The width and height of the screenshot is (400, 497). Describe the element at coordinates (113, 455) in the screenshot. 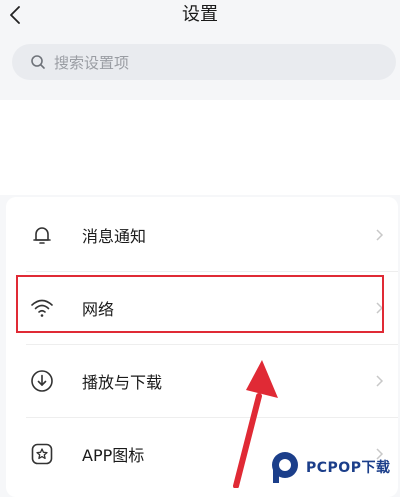

I see `settings-item-label: APP图标` at that location.